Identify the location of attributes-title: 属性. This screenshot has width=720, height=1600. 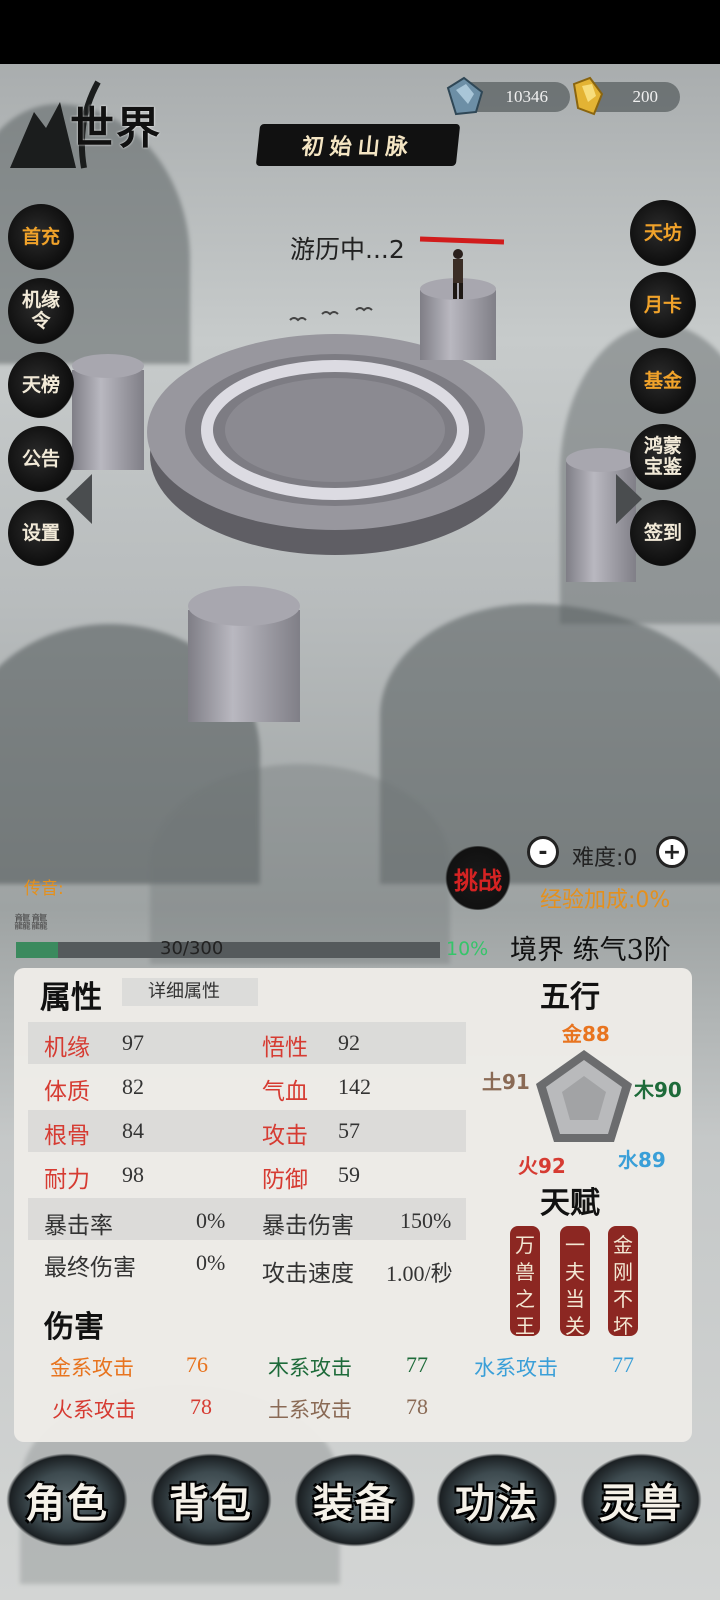
(71, 998).